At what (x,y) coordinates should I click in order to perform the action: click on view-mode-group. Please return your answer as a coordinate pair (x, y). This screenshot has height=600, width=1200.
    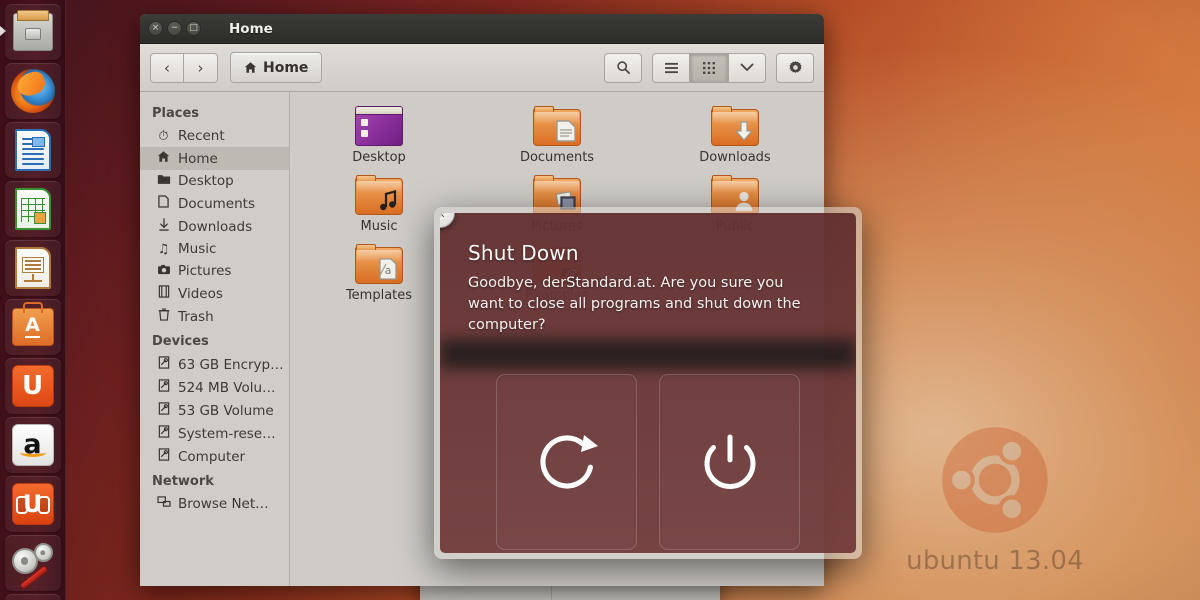
    Looking at the image, I should click on (709, 67).